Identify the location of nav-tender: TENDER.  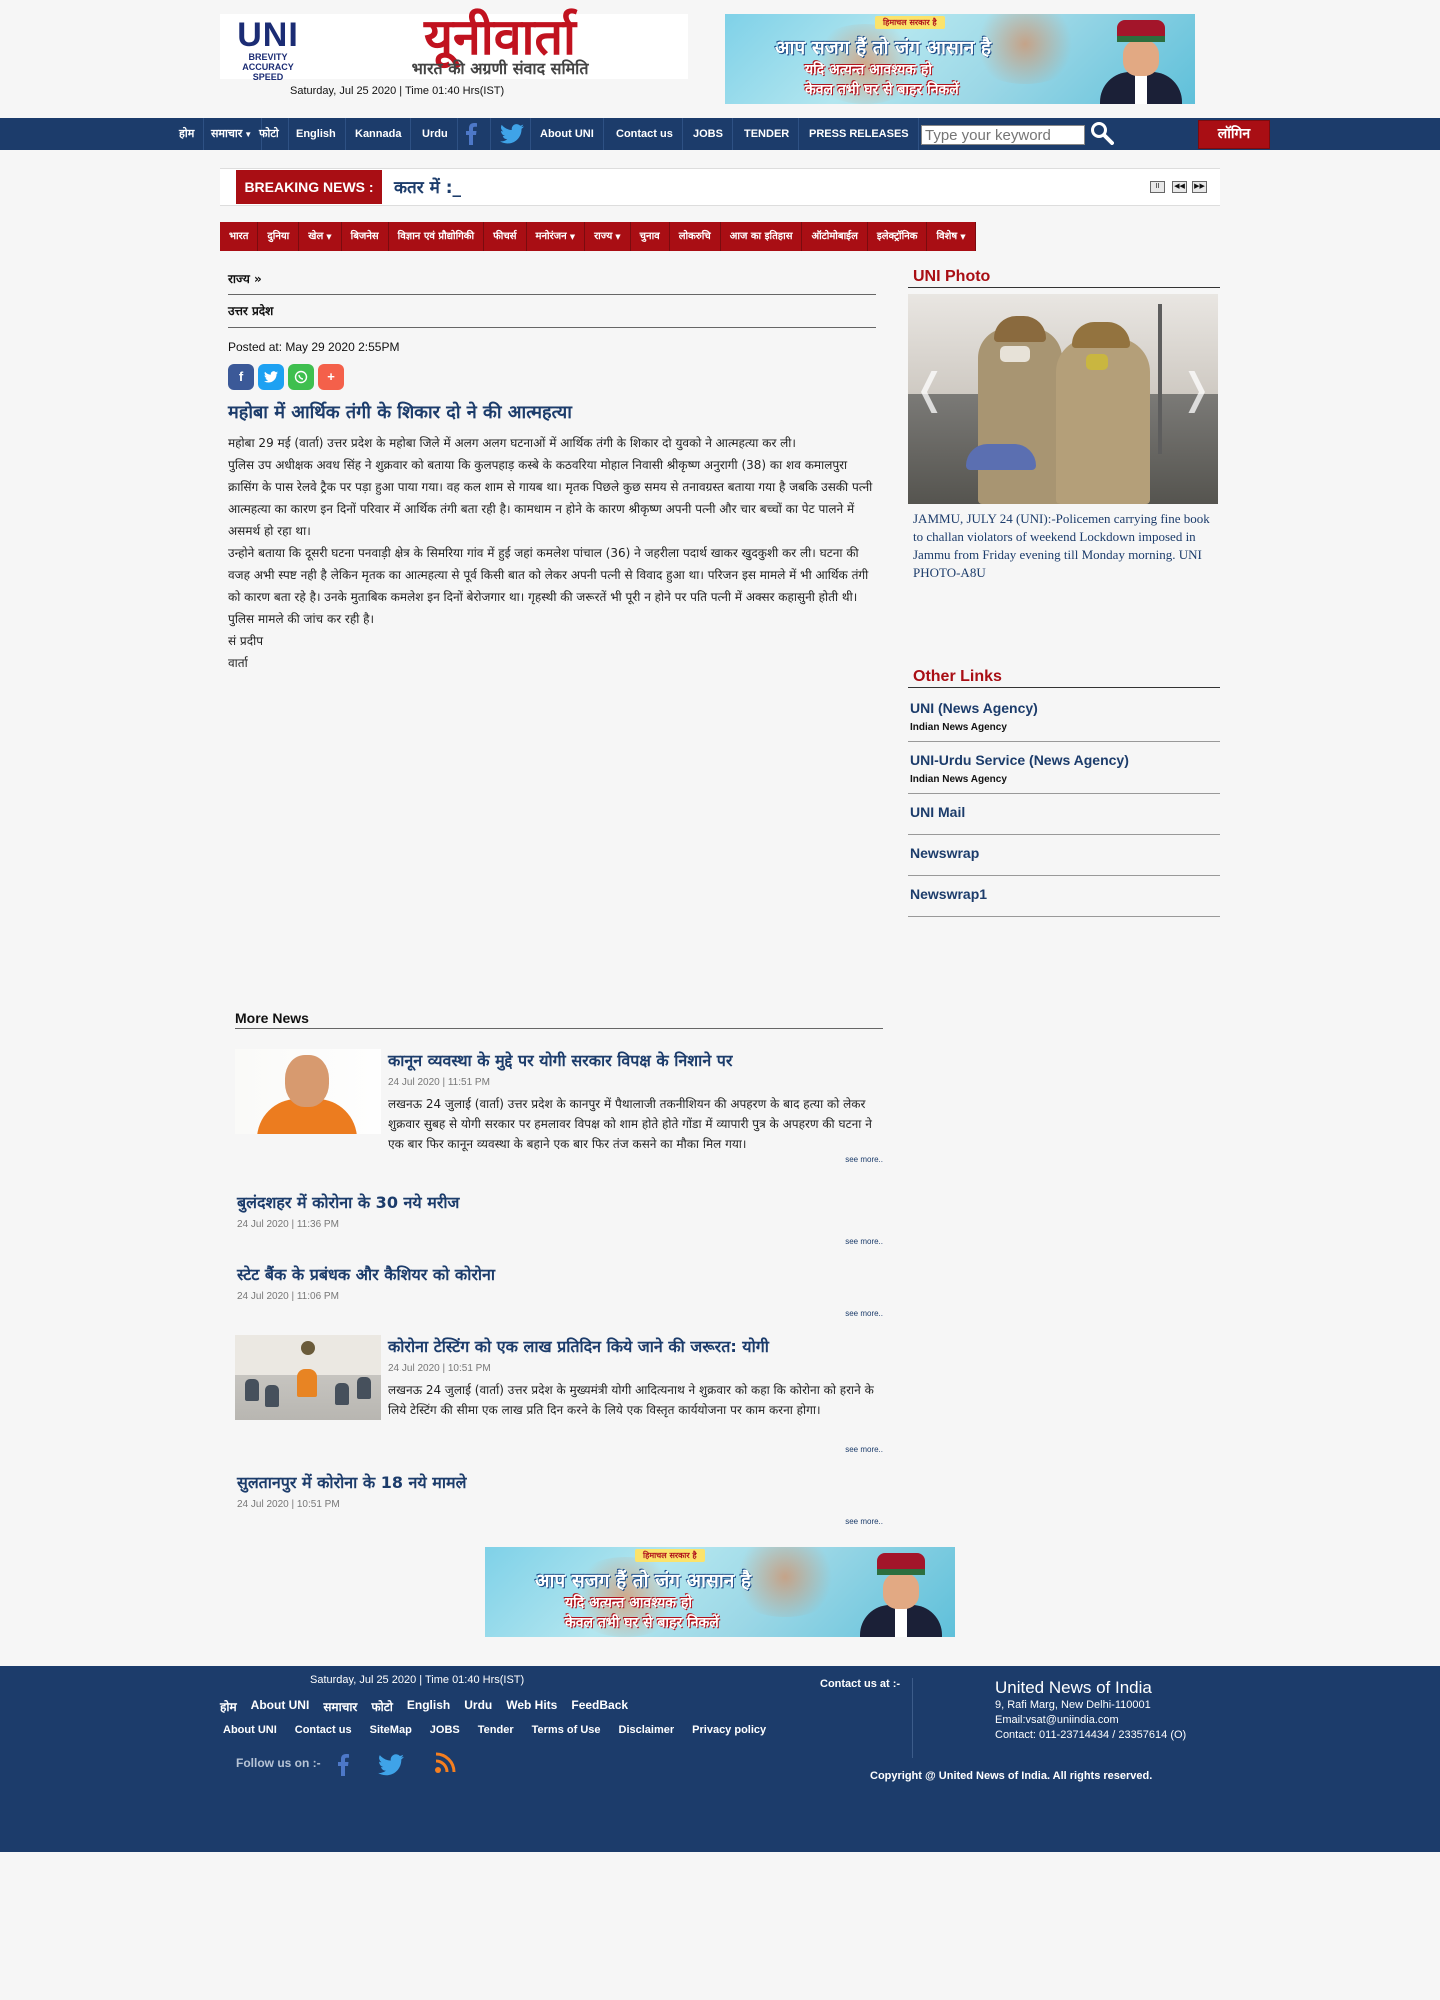
(767, 134).